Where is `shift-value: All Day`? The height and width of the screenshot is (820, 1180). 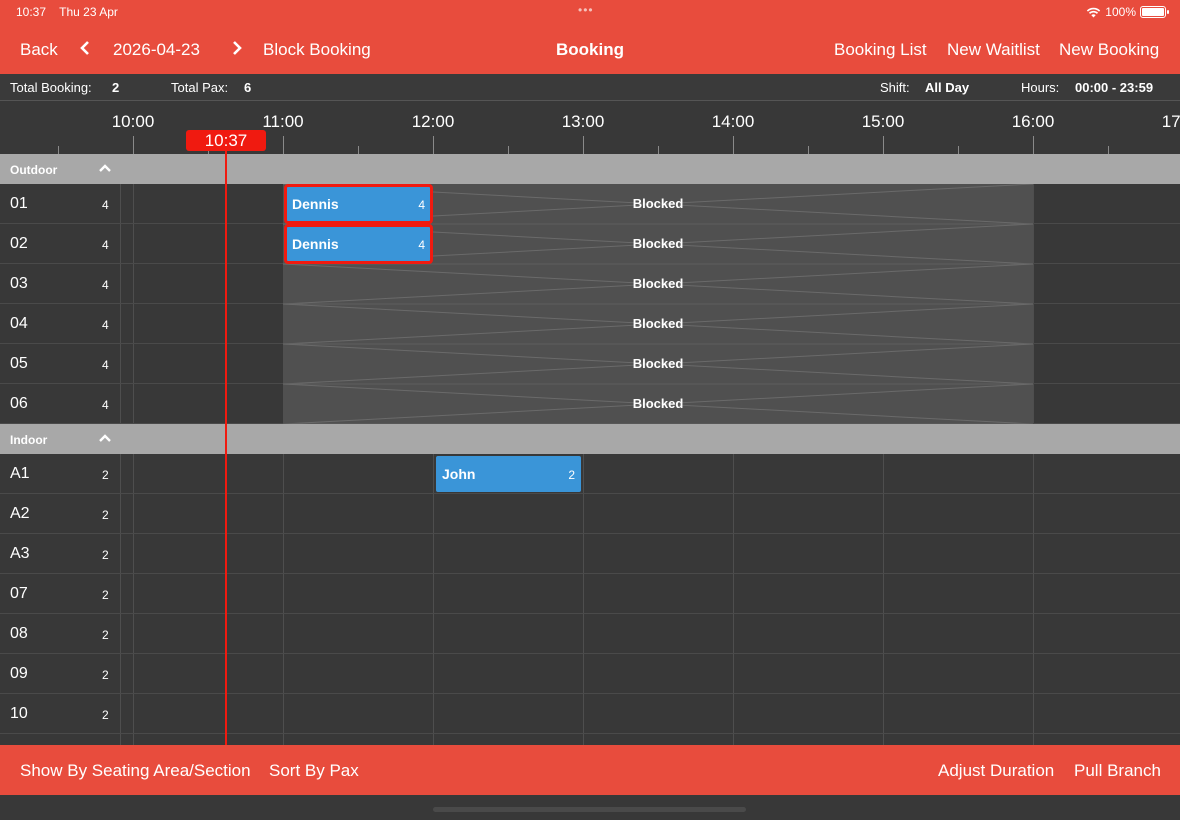 shift-value: All Day is located at coordinates (947, 87).